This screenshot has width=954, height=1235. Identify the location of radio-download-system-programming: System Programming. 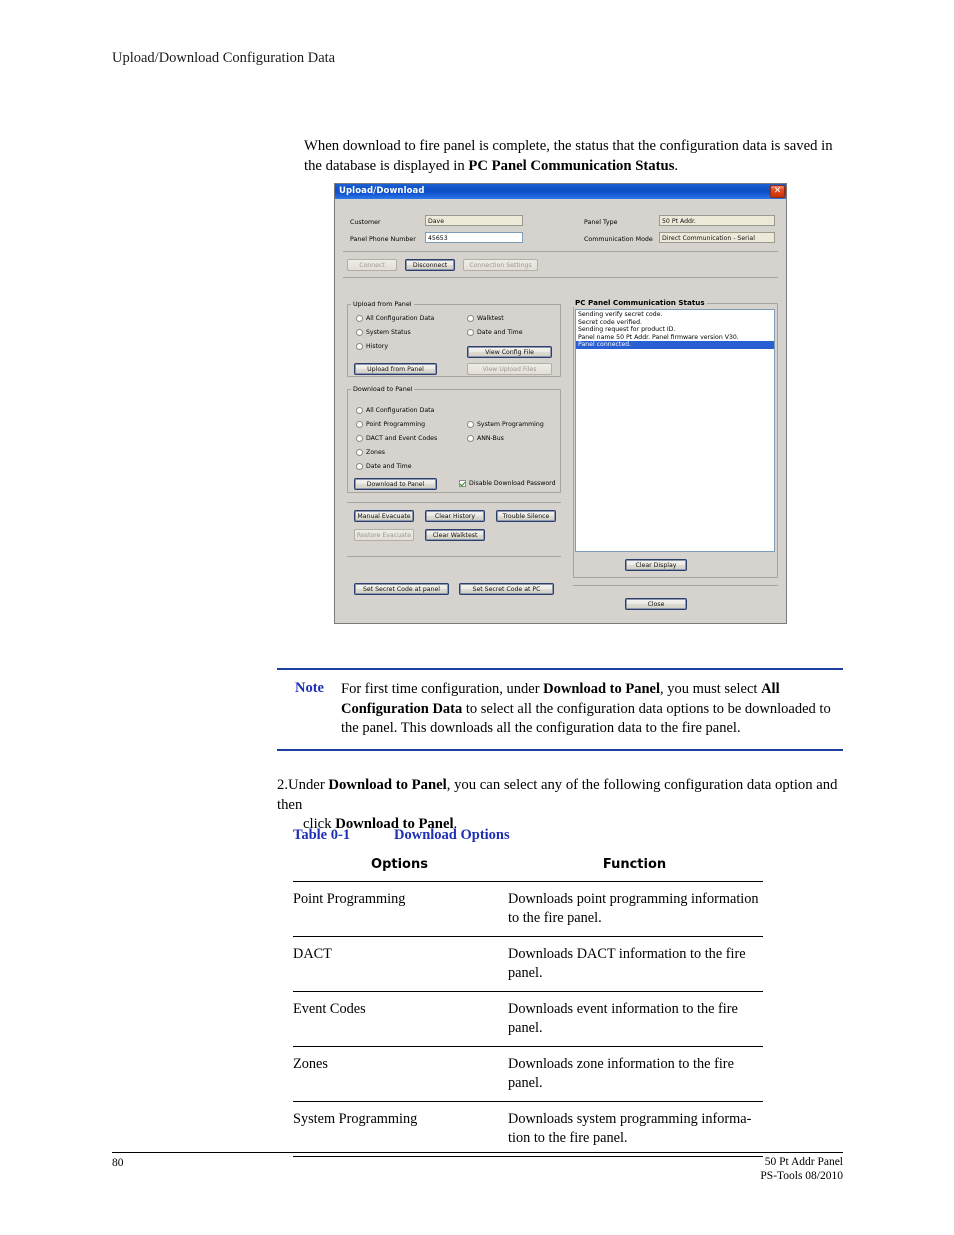
(505, 424).